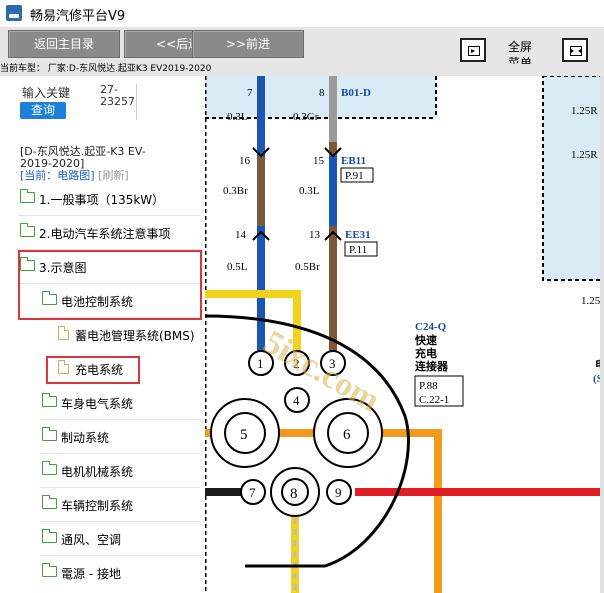 The height and width of the screenshot is (593, 604). What do you see at coordinates (237, 267) in the screenshot?
I see `wire-spec: 0.5L` at bounding box center [237, 267].